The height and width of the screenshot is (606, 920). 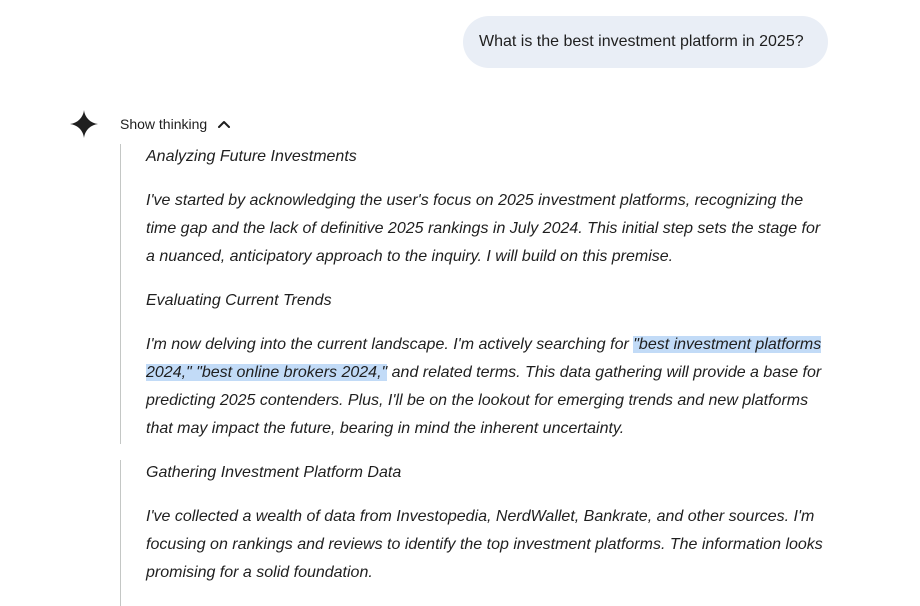 I want to click on section-heading: Gathering Investment Platform Data, so click(x=274, y=472).